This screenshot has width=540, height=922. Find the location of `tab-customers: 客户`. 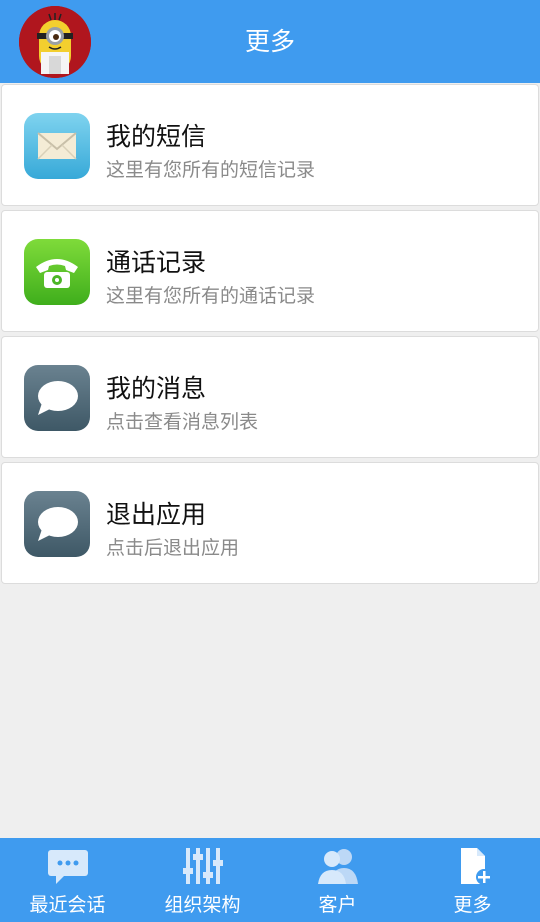

tab-customers: 客户 is located at coordinates (337, 880).